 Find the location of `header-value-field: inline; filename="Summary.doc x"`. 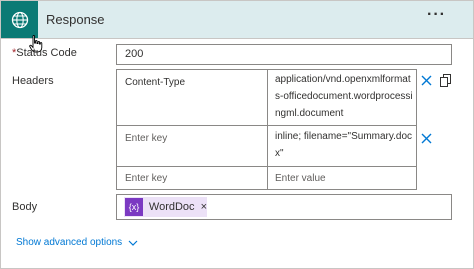

header-value-field: inline; filename="Summary.doc x" is located at coordinates (345, 145).